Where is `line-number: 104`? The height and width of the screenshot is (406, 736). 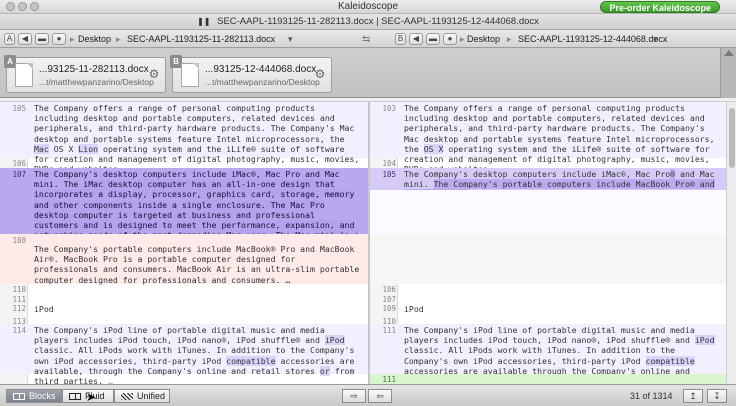 line-number: 104 is located at coordinates (389, 163).